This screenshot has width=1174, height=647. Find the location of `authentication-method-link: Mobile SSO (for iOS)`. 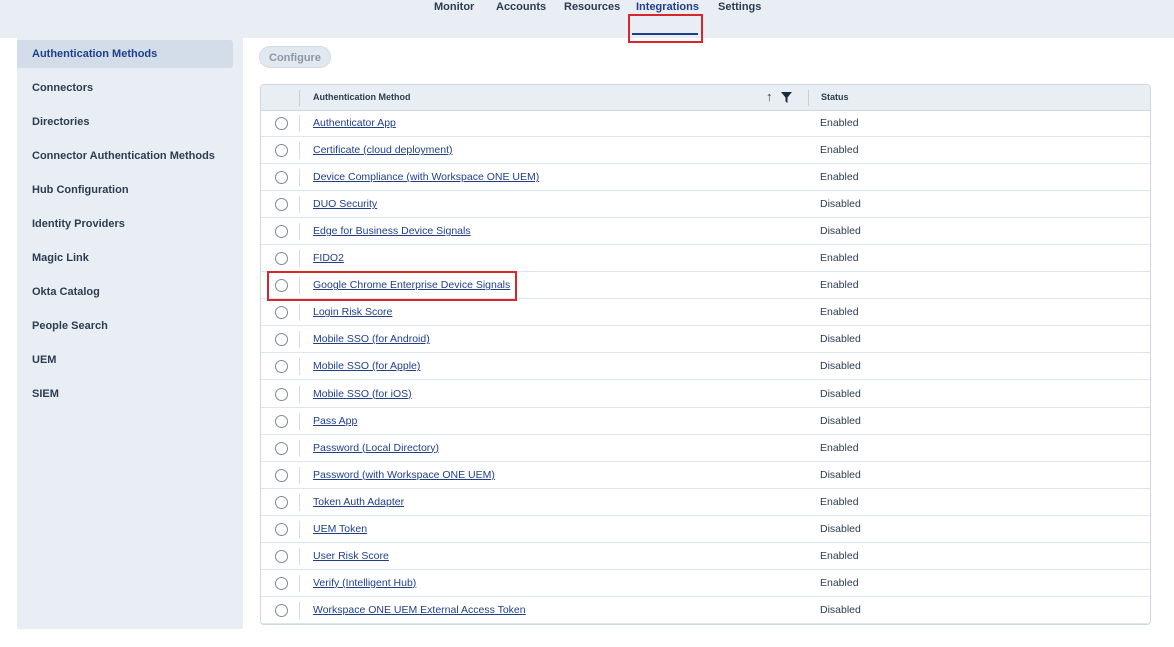

authentication-method-link: Mobile SSO (for iOS) is located at coordinates (362, 394).